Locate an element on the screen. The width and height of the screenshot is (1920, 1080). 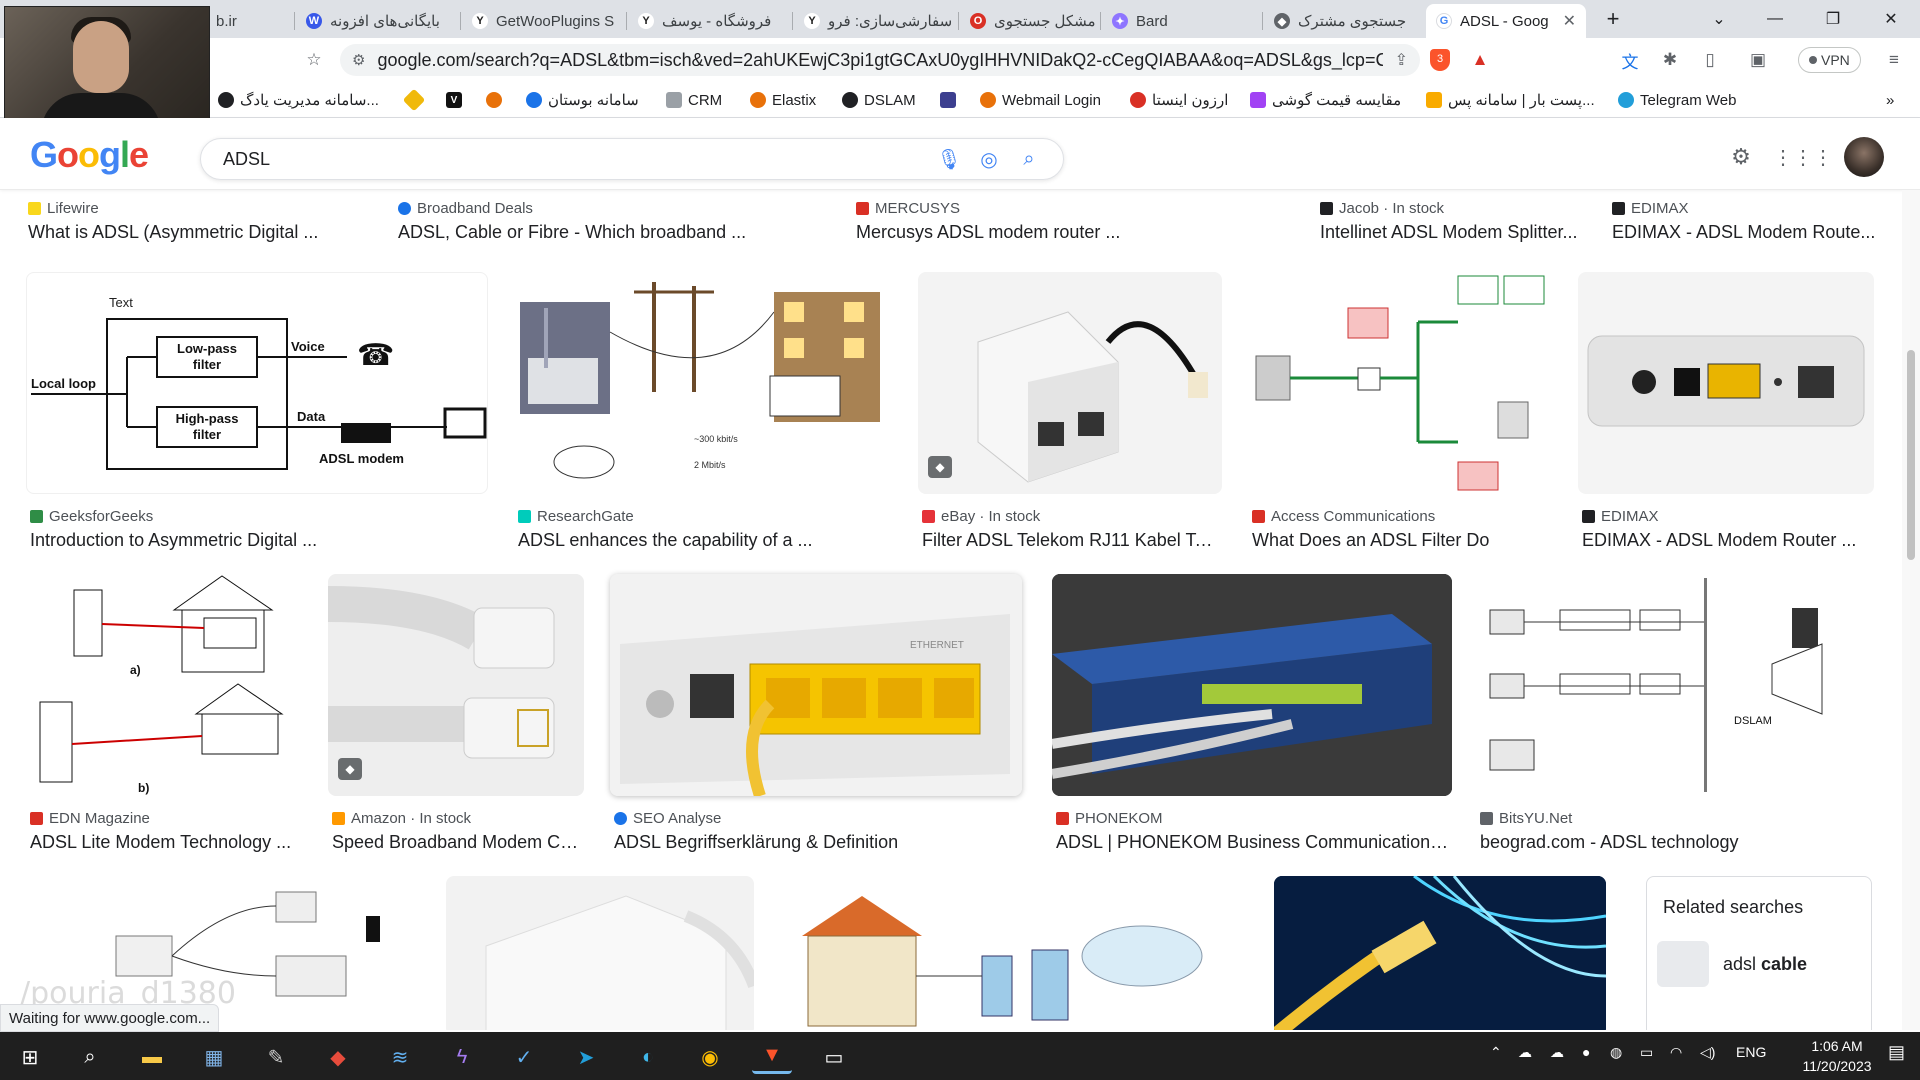
bookmark-item: V is located at coordinates (454, 100).